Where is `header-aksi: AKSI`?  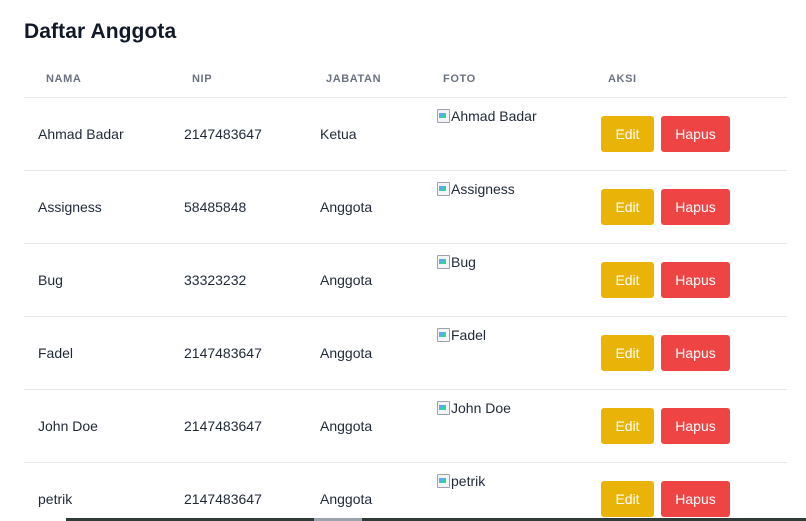 header-aksi: AKSI is located at coordinates (622, 79).